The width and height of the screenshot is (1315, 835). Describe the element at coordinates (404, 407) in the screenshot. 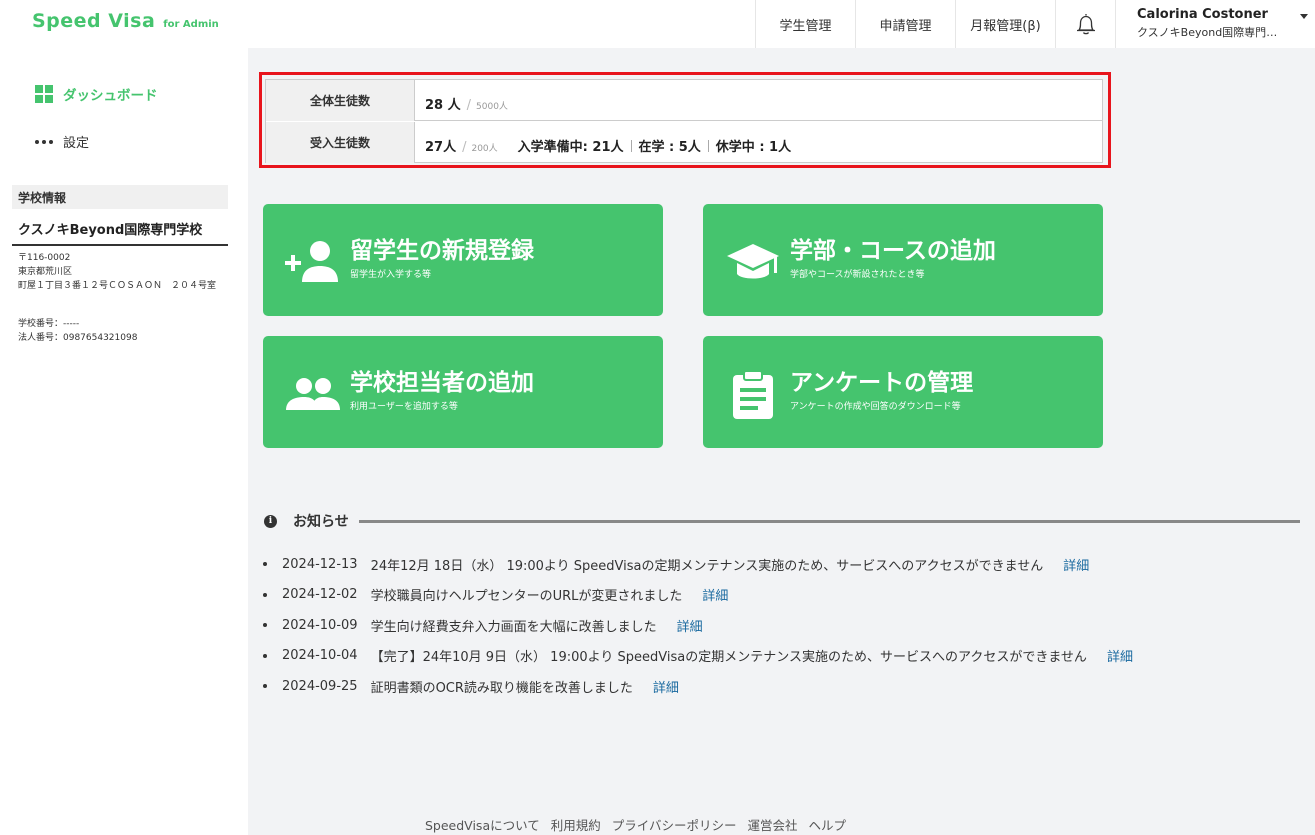

I see `card-subtitle: 利用ユーザーを追加する等` at that location.